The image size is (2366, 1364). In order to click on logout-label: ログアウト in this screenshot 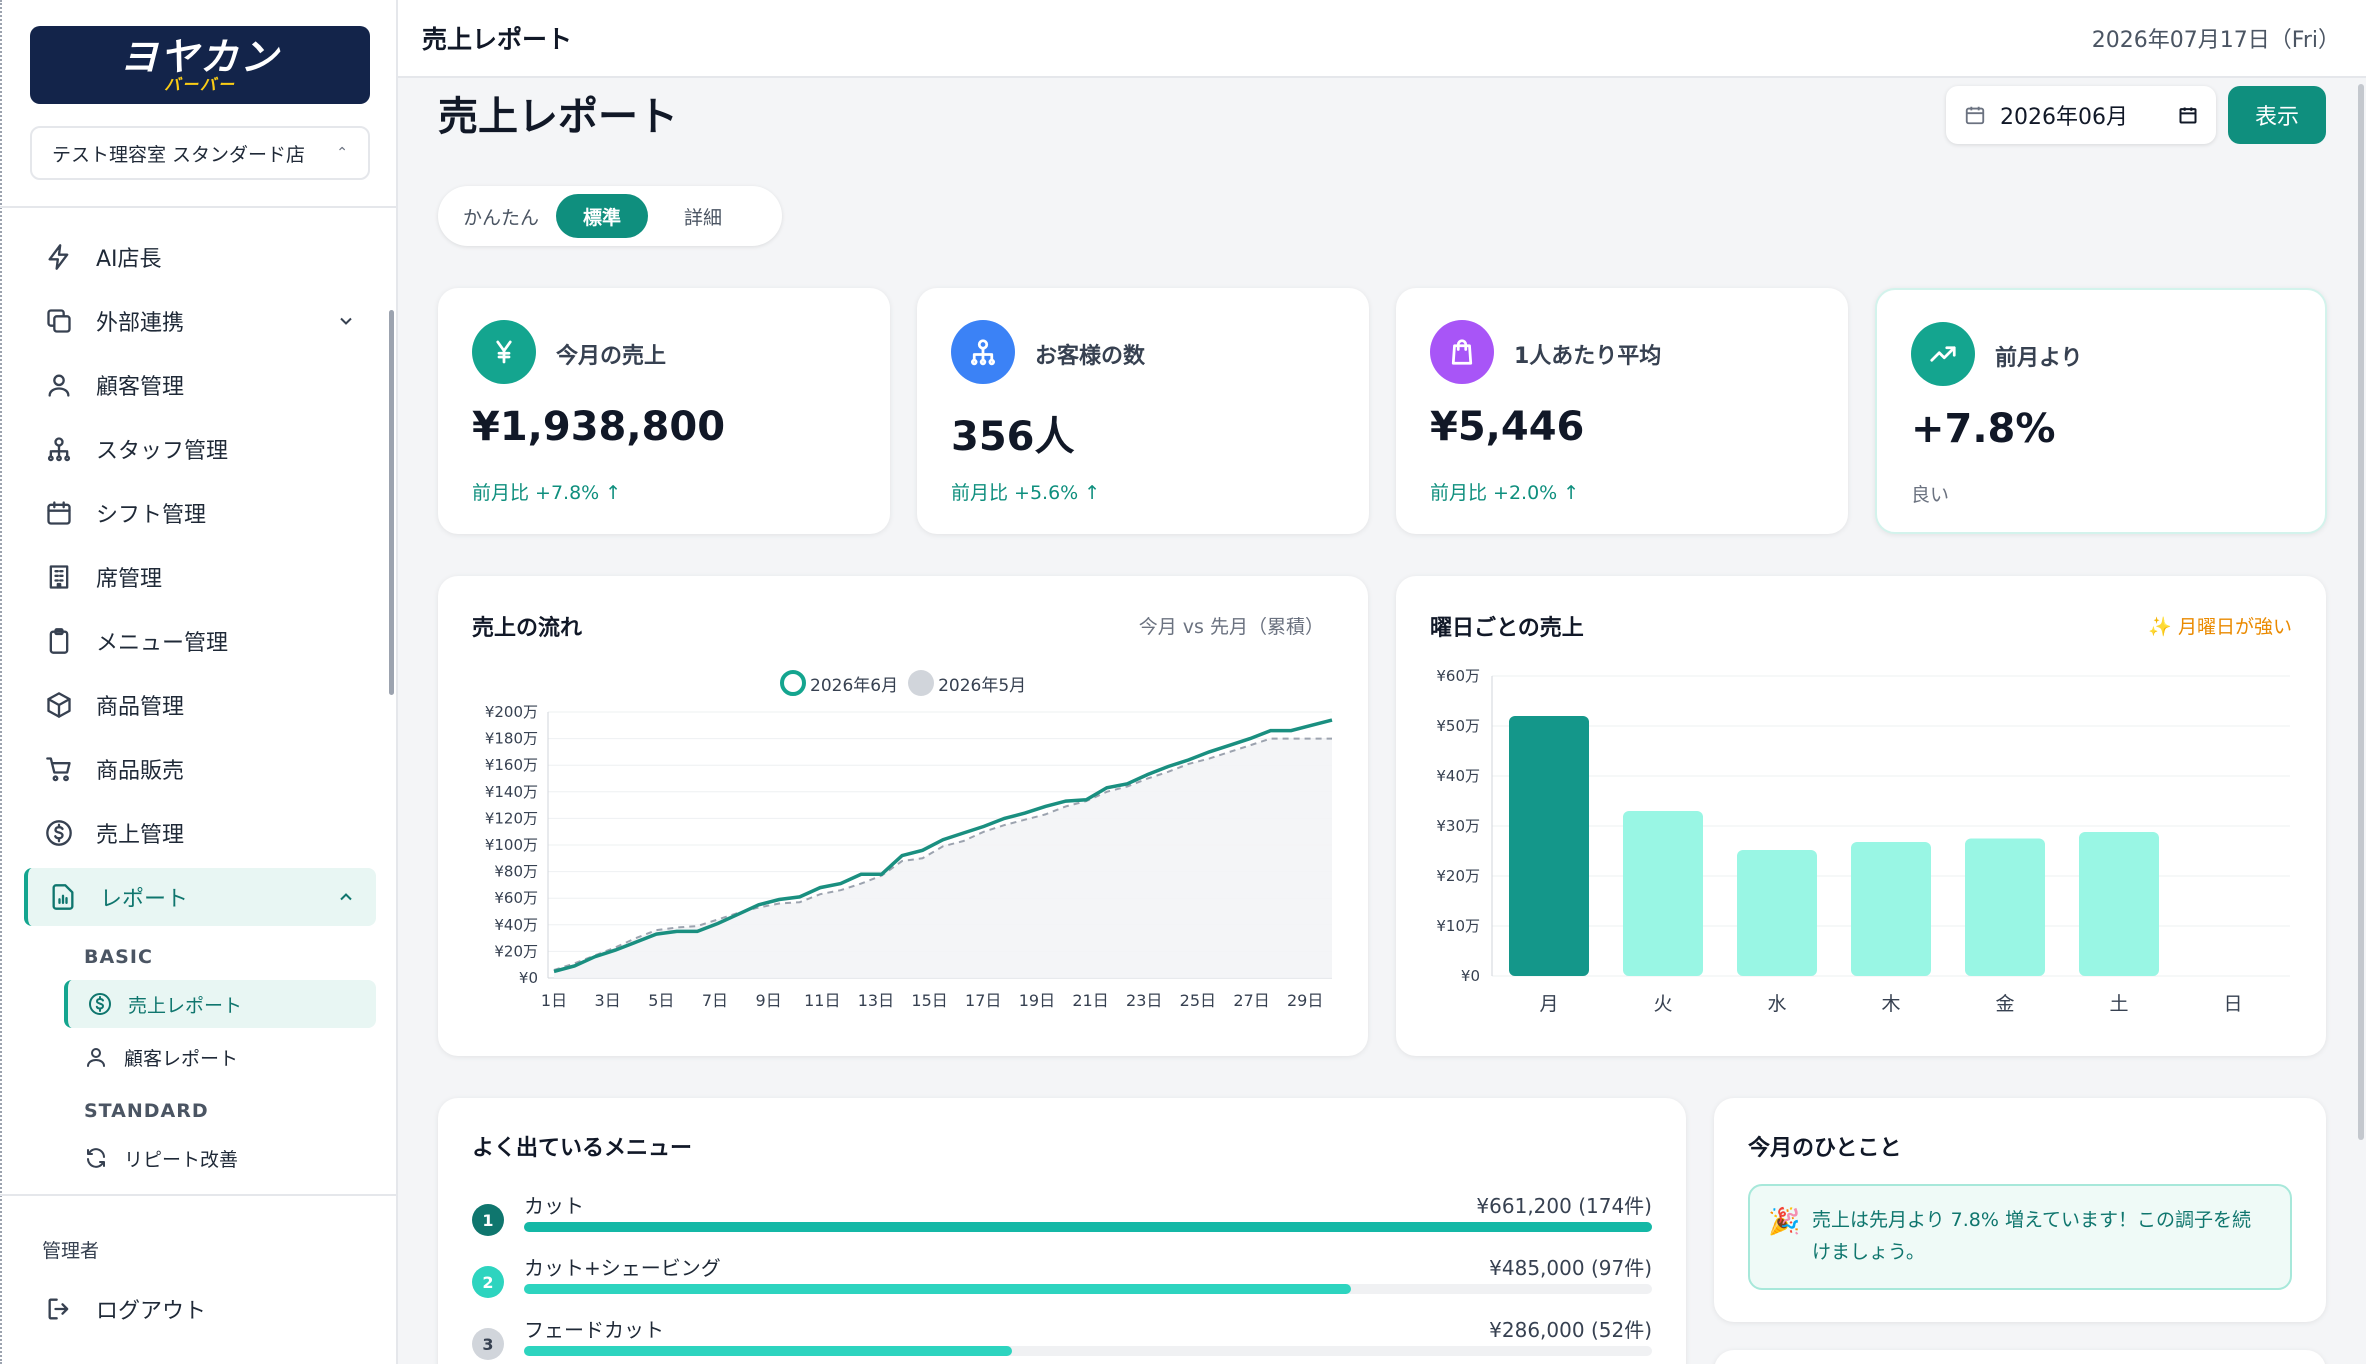, I will do `click(151, 1311)`.